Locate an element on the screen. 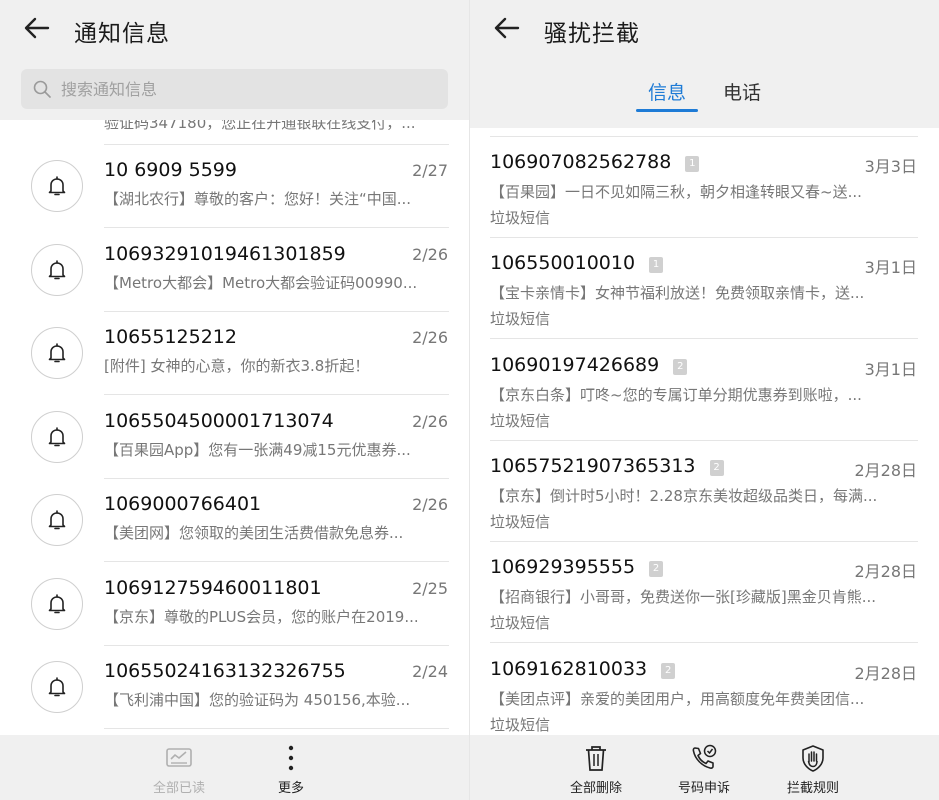  sender-number-wrap: 106907082562788 1 is located at coordinates (595, 162).